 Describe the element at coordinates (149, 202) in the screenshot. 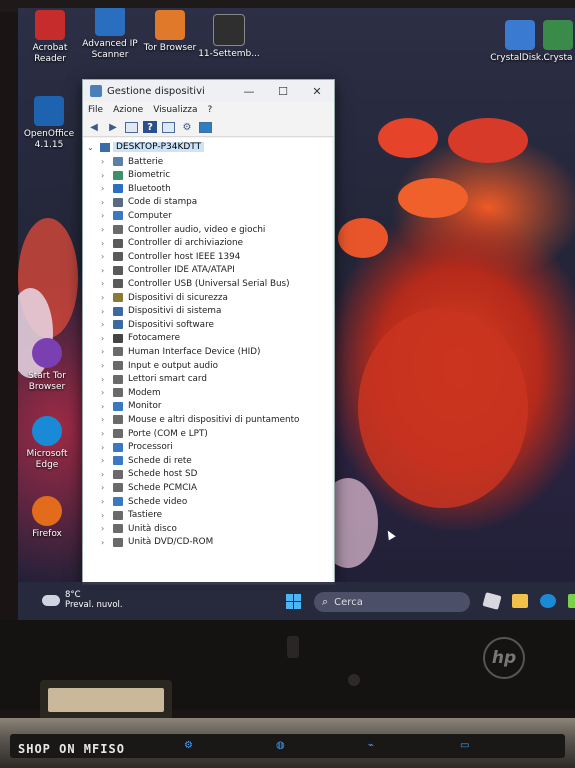

I see `tree-device-category: › Code di stampa` at that location.